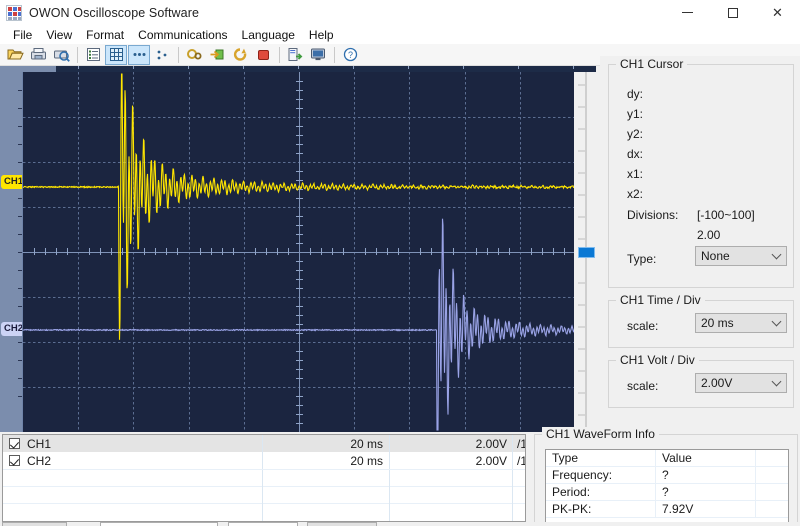 The height and width of the screenshot is (526, 800). What do you see at coordinates (635, 154) in the screenshot?
I see `cursor-dx-label: dx:` at bounding box center [635, 154].